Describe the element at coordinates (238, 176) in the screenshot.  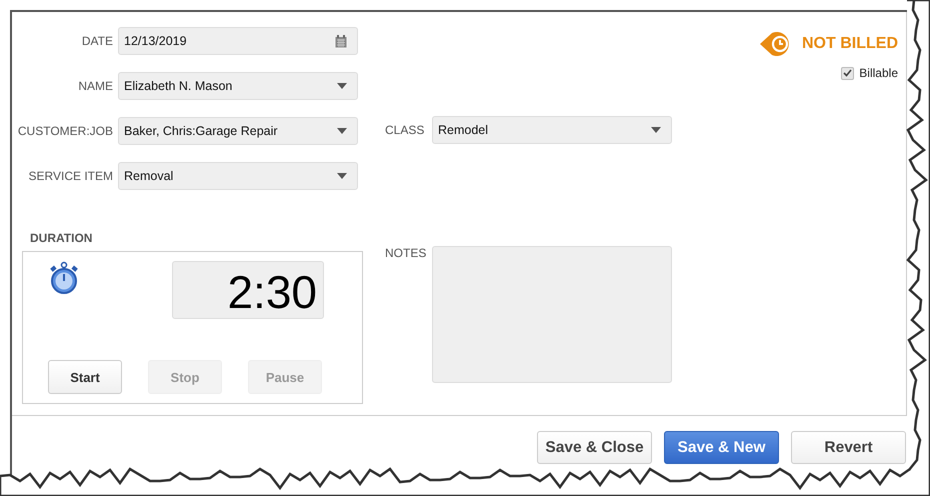
I see `dropdown-field: Removal` at that location.